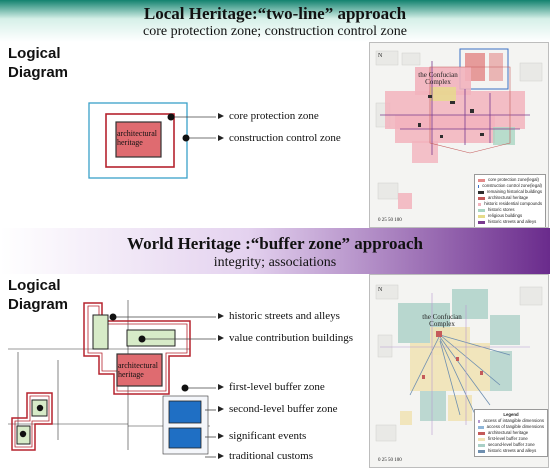  What do you see at coordinates (185, 388) in the screenshot?
I see `marker-dot-first-buffer` at bounding box center [185, 388].